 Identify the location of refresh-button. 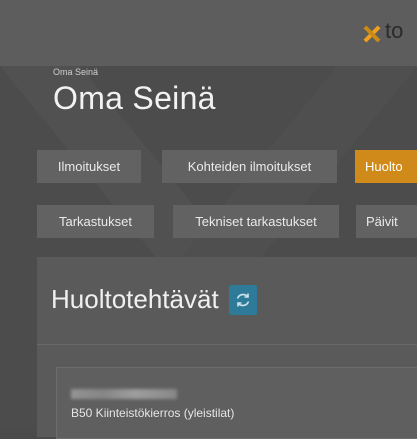
(243, 300).